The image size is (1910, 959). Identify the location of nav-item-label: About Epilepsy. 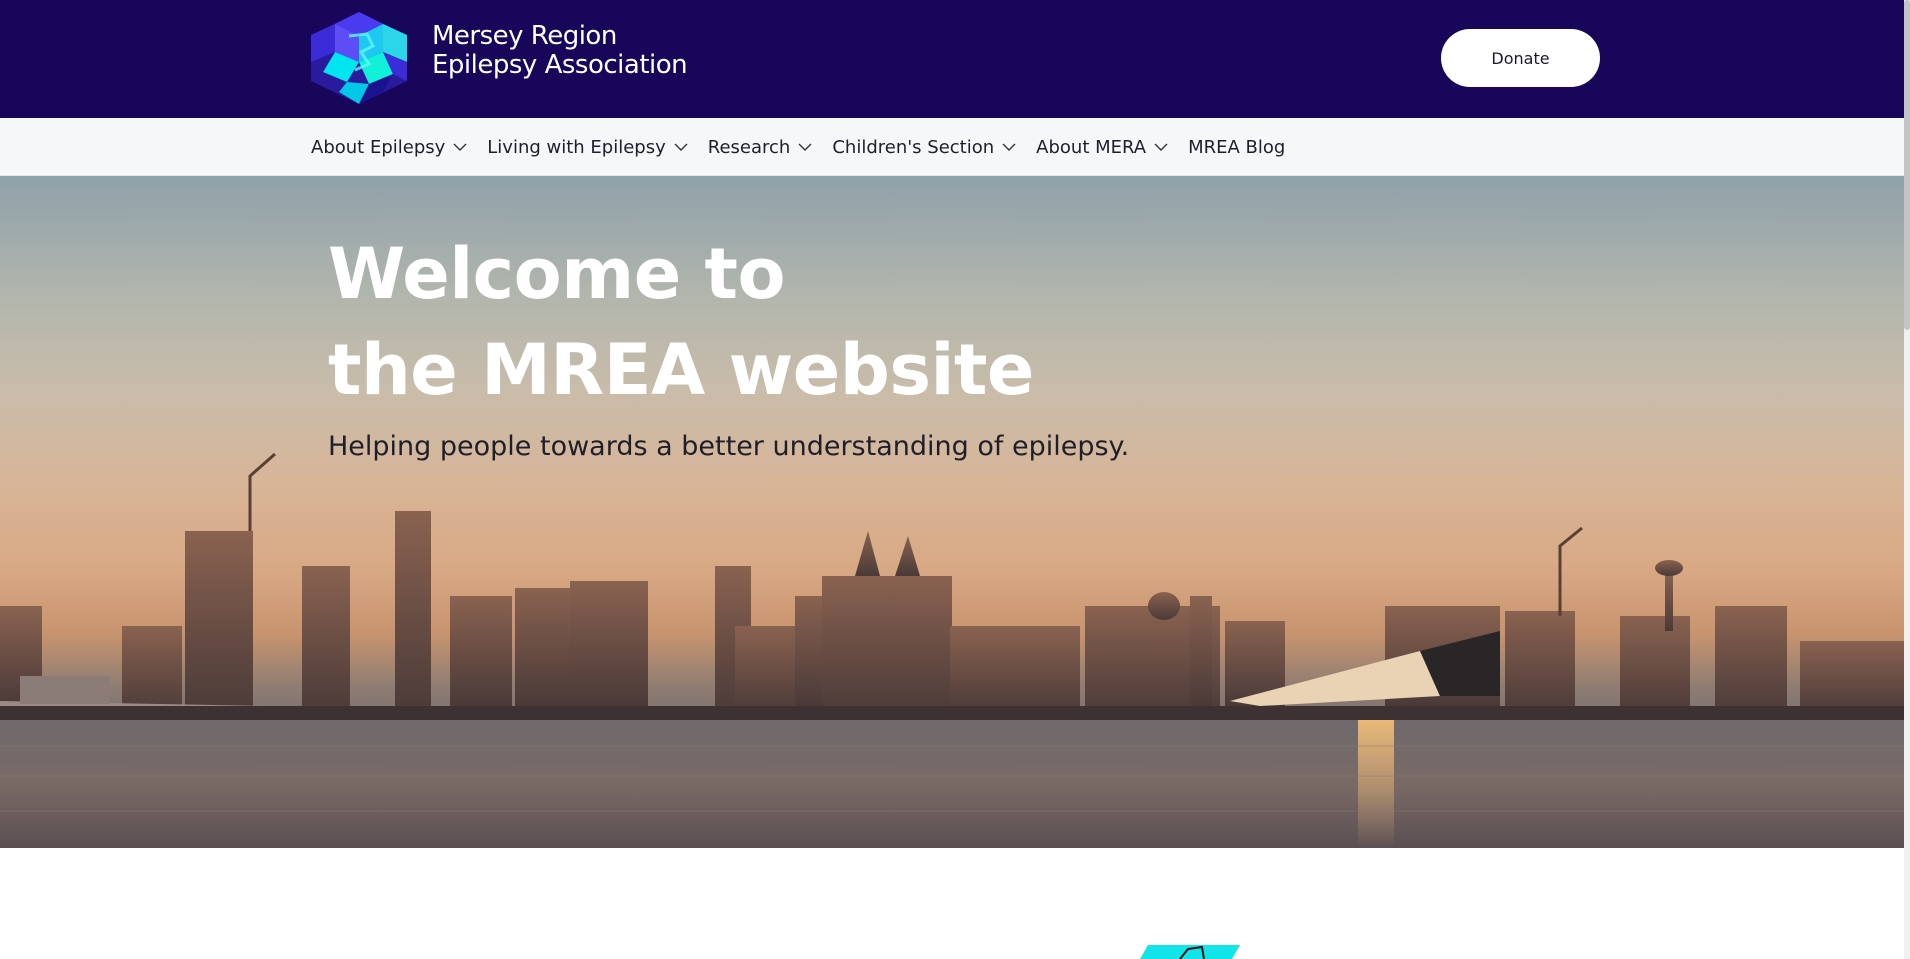
(378, 147).